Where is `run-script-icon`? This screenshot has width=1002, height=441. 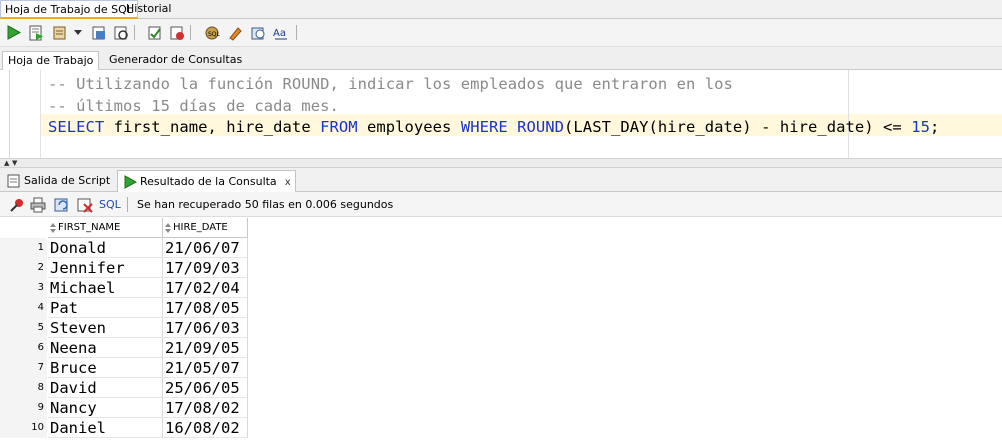
run-script-icon is located at coordinates (35, 32).